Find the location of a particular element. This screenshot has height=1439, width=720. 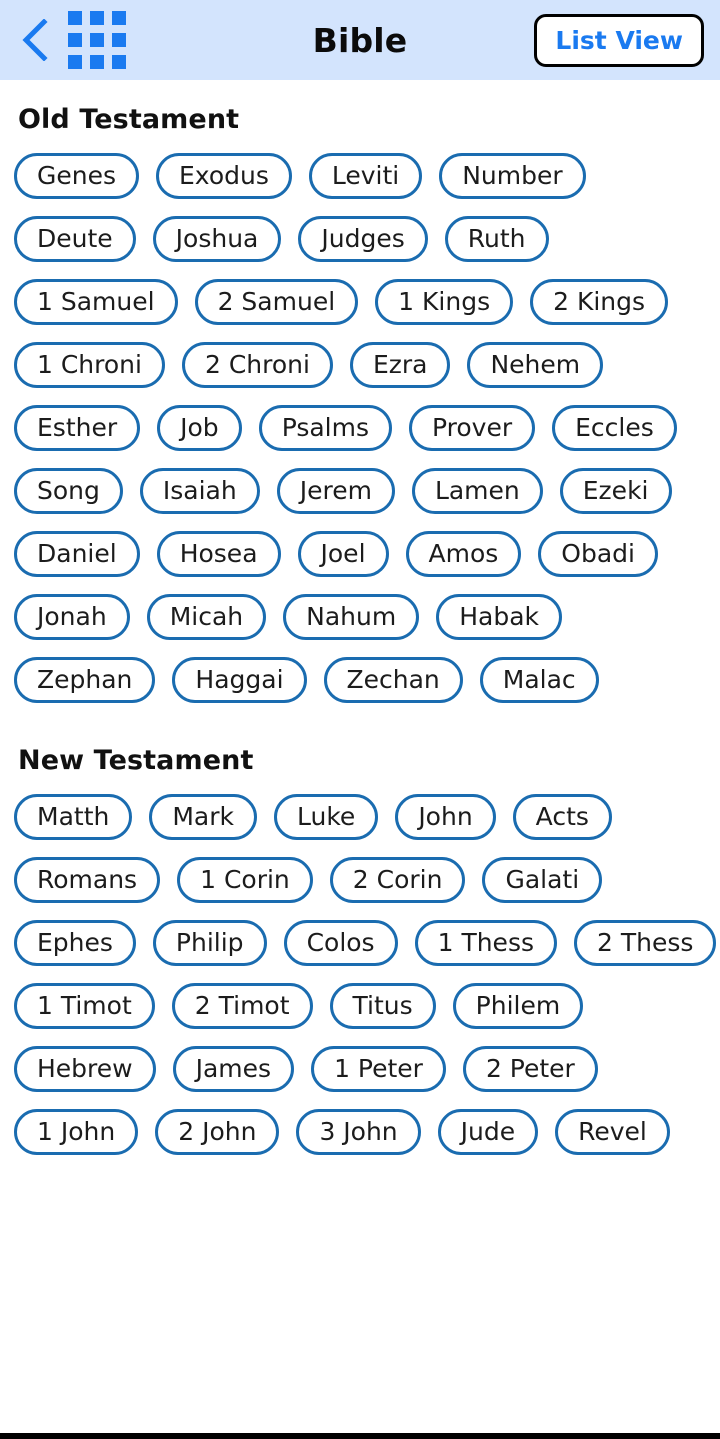

book-row: Esther Job Psalms Prover Eccles is located at coordinates (360, 428).